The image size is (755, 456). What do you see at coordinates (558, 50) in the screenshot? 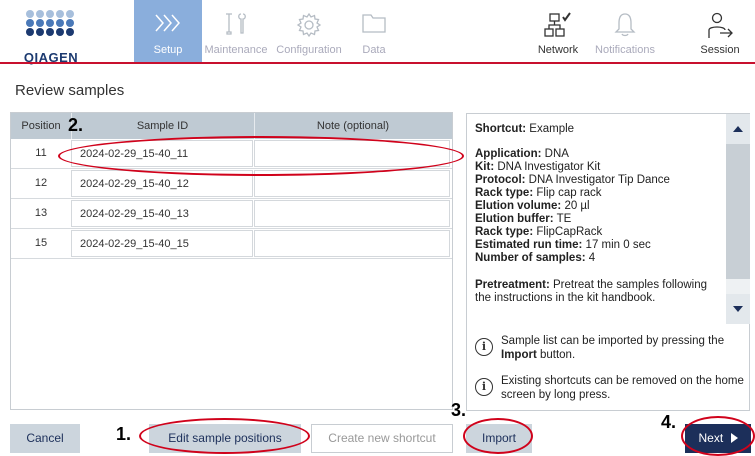
I see `nav-network-label: Network` at bounding box center [558, 50].